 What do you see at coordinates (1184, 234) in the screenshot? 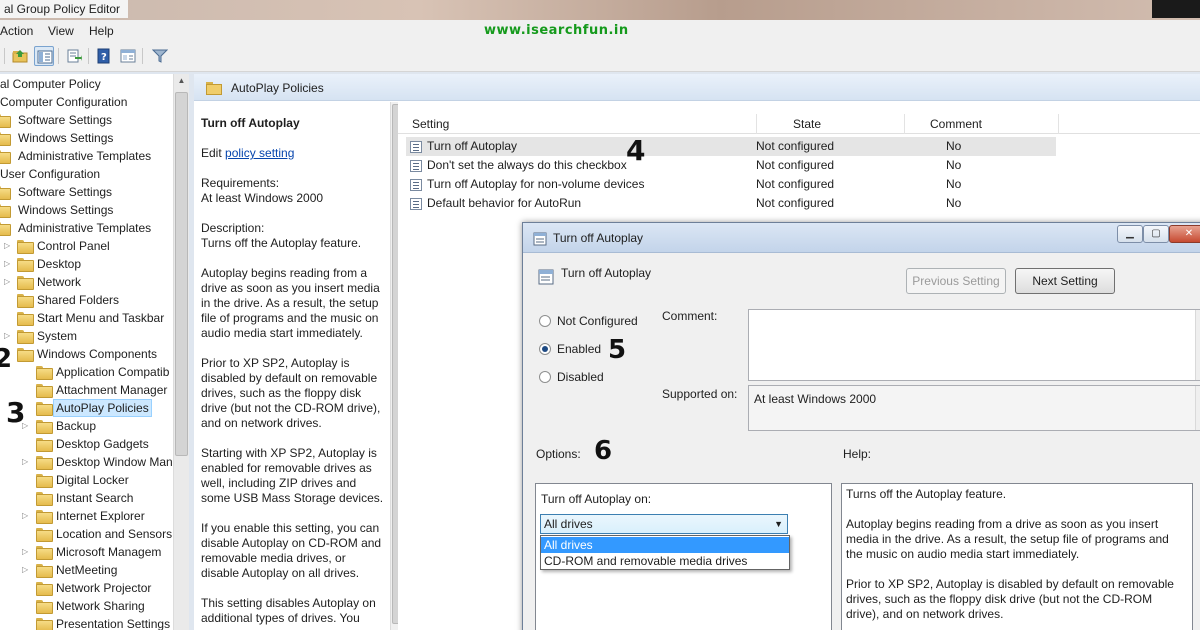
I see `close-button: ✕` at bounding box center [1184, 234].